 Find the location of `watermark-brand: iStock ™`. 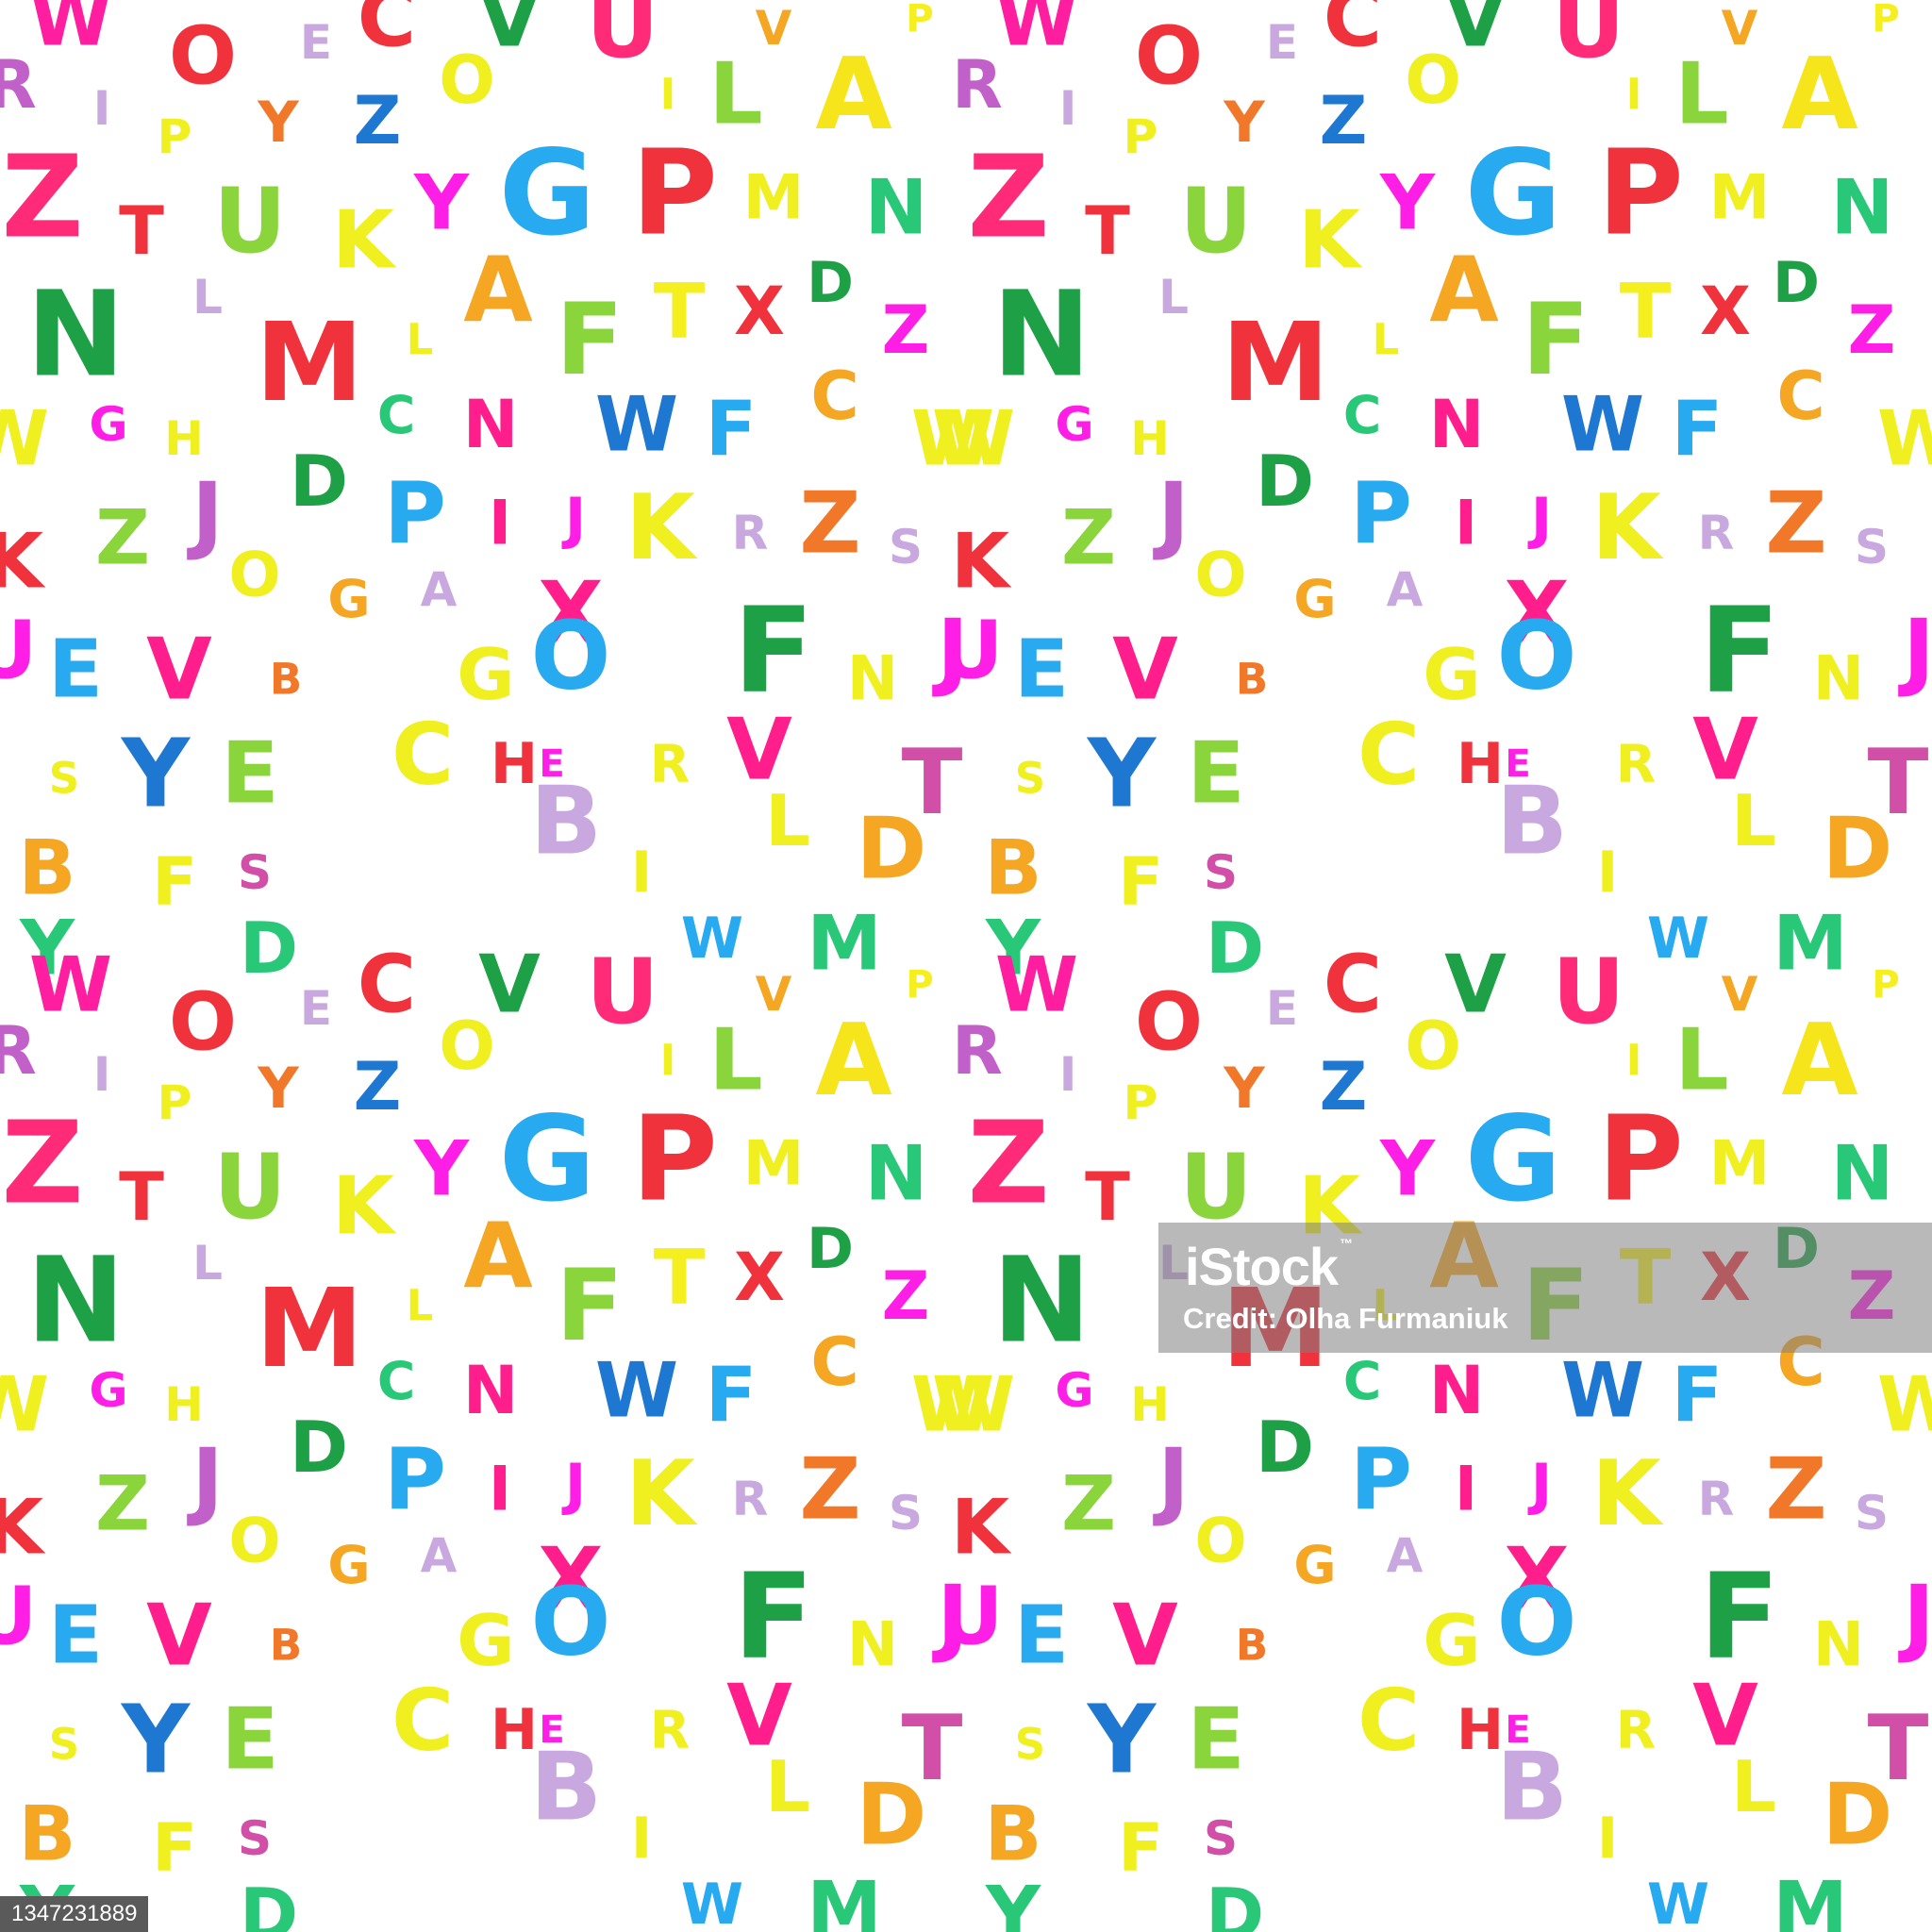

watermark-brand: iStock ™ is located at coordinates (1269, 1266).